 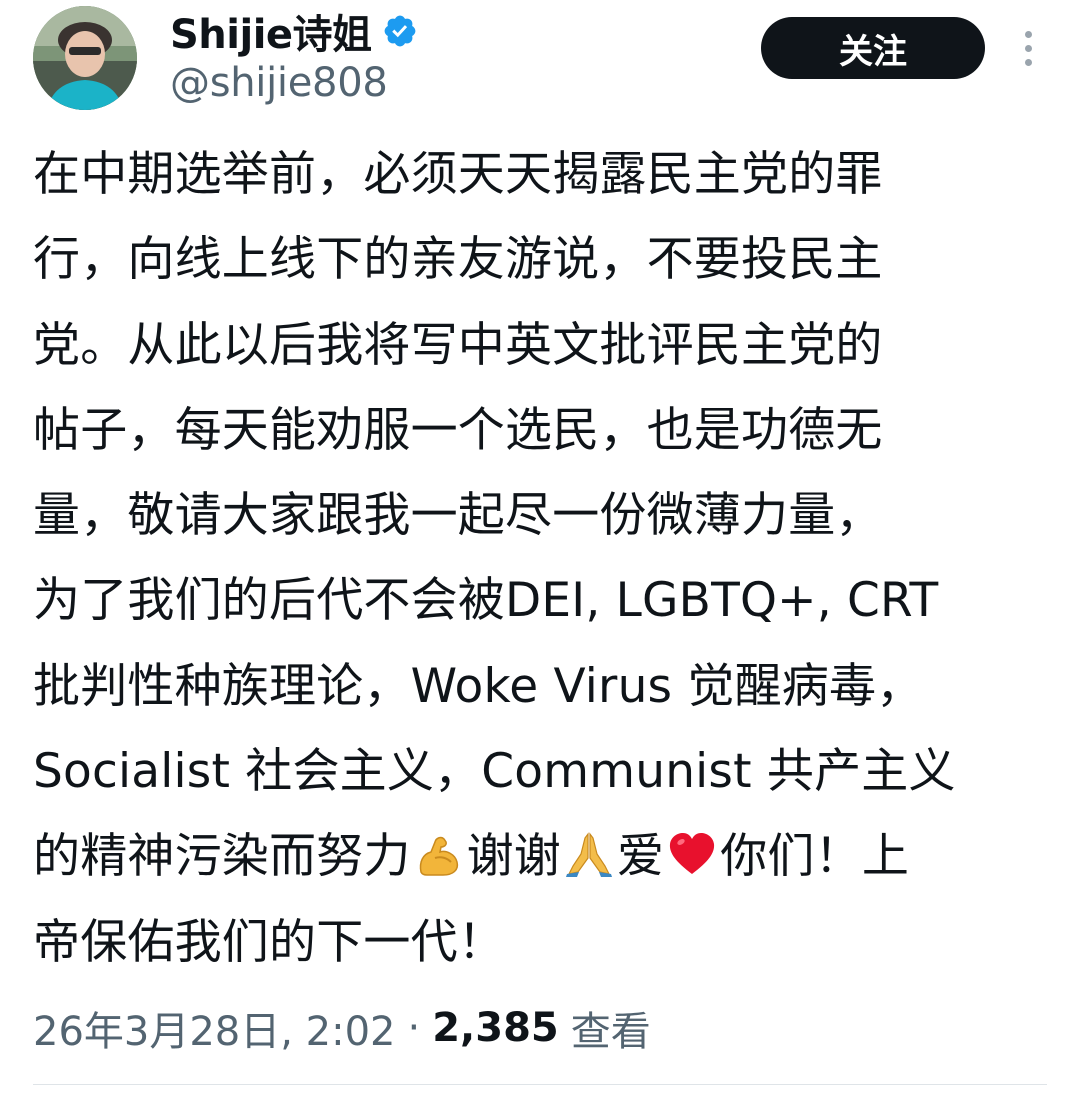 I want to click on tweet-line: 的精神污染而努力 谢谢 爱 你们！上, so click(x=538, y=856).